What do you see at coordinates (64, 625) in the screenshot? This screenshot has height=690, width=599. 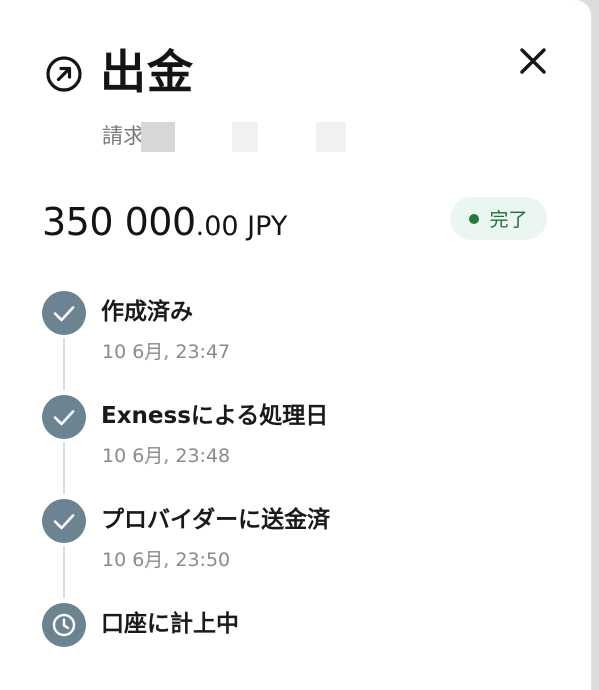 I see `step-clock-icon` at bounding box center [64, 625].